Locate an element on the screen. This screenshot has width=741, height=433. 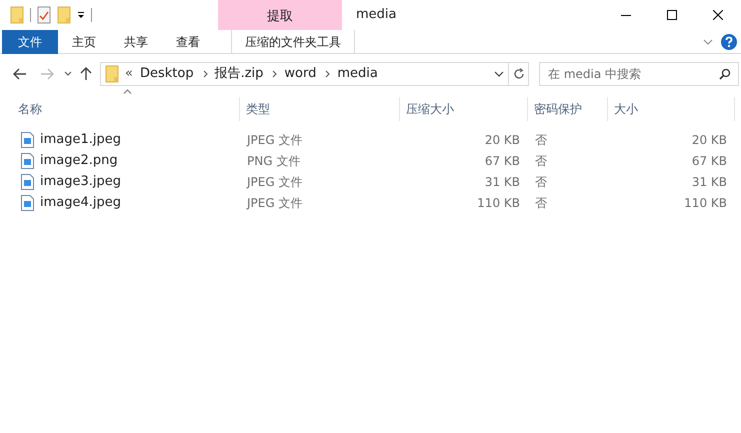
help-icon is located at coordinates (729, 42).